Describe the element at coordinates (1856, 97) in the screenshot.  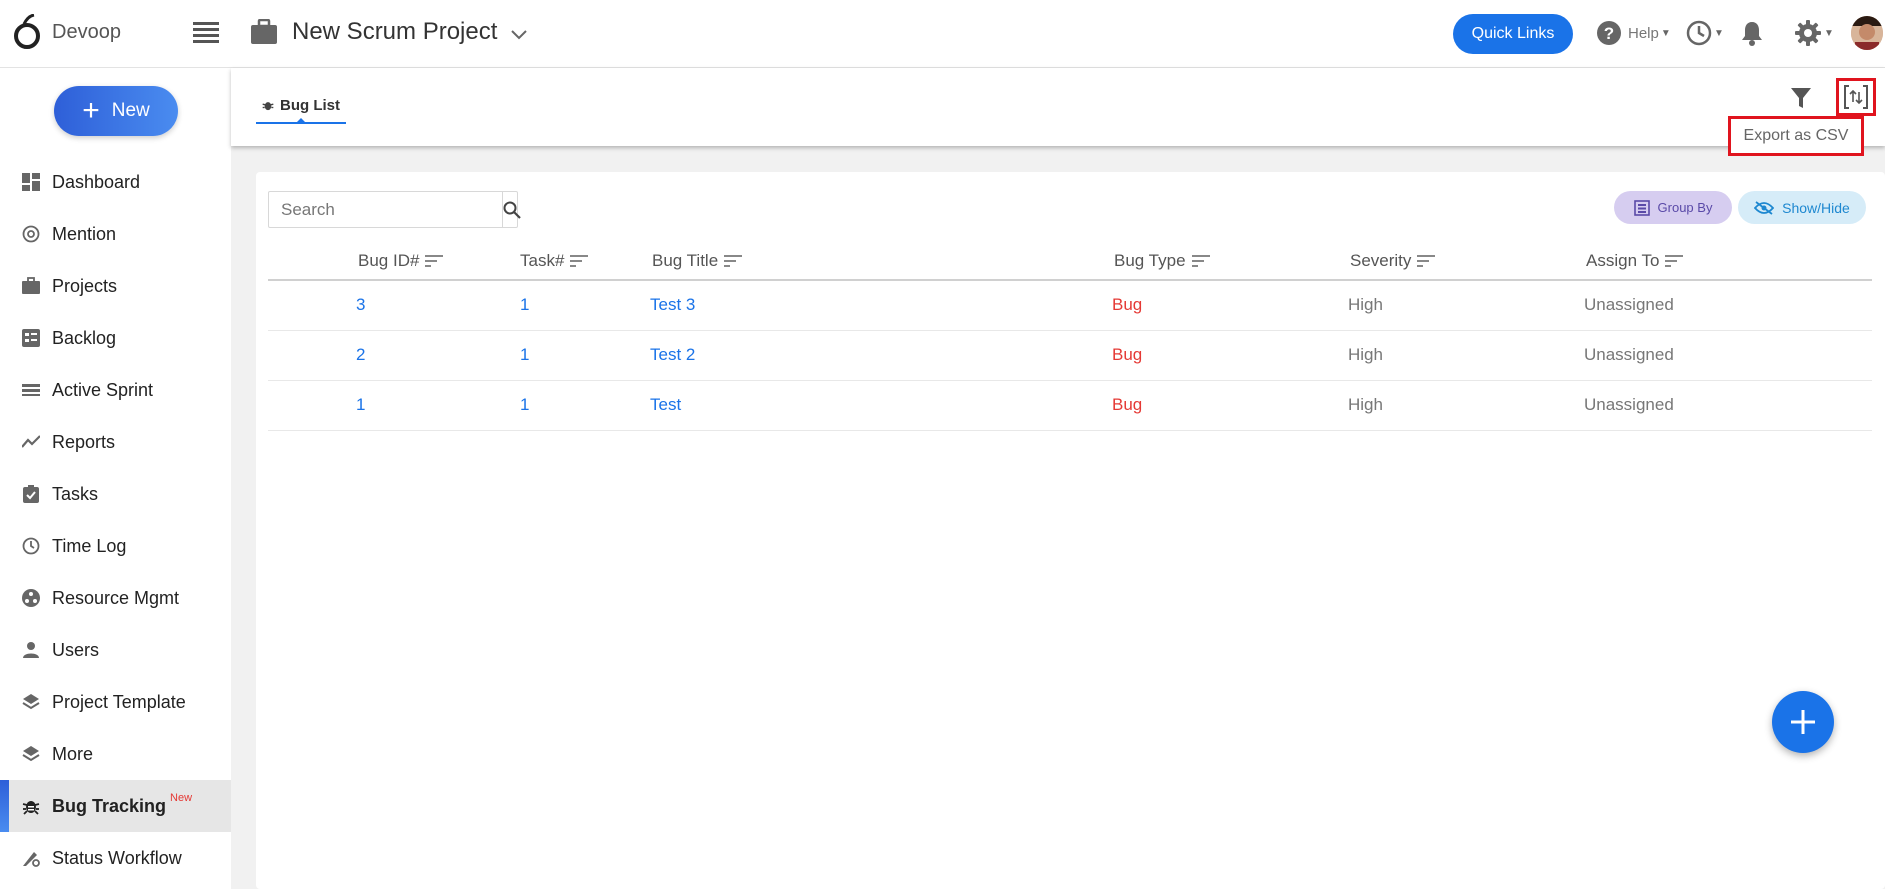
I see `export-icon` at that location.